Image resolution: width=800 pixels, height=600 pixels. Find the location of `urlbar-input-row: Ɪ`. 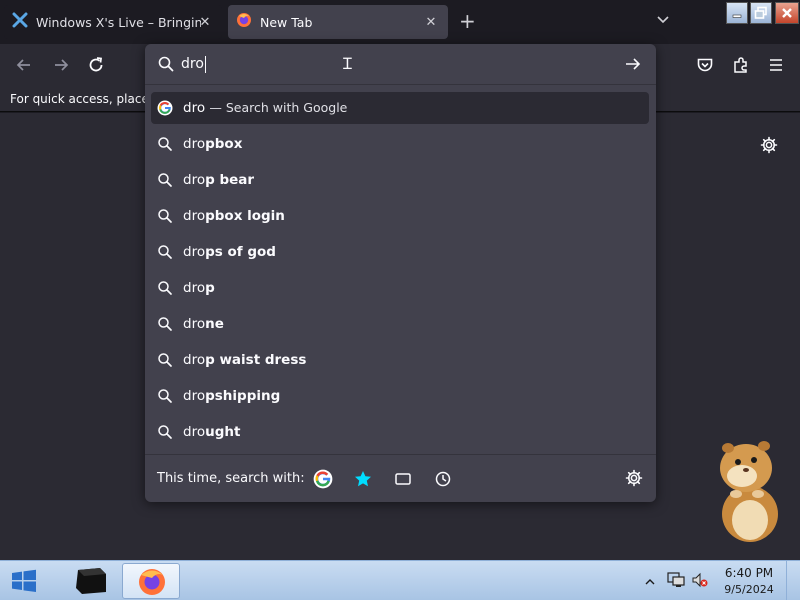

urlbar-input-row: Ɪ is located at coordinates (400, 64).